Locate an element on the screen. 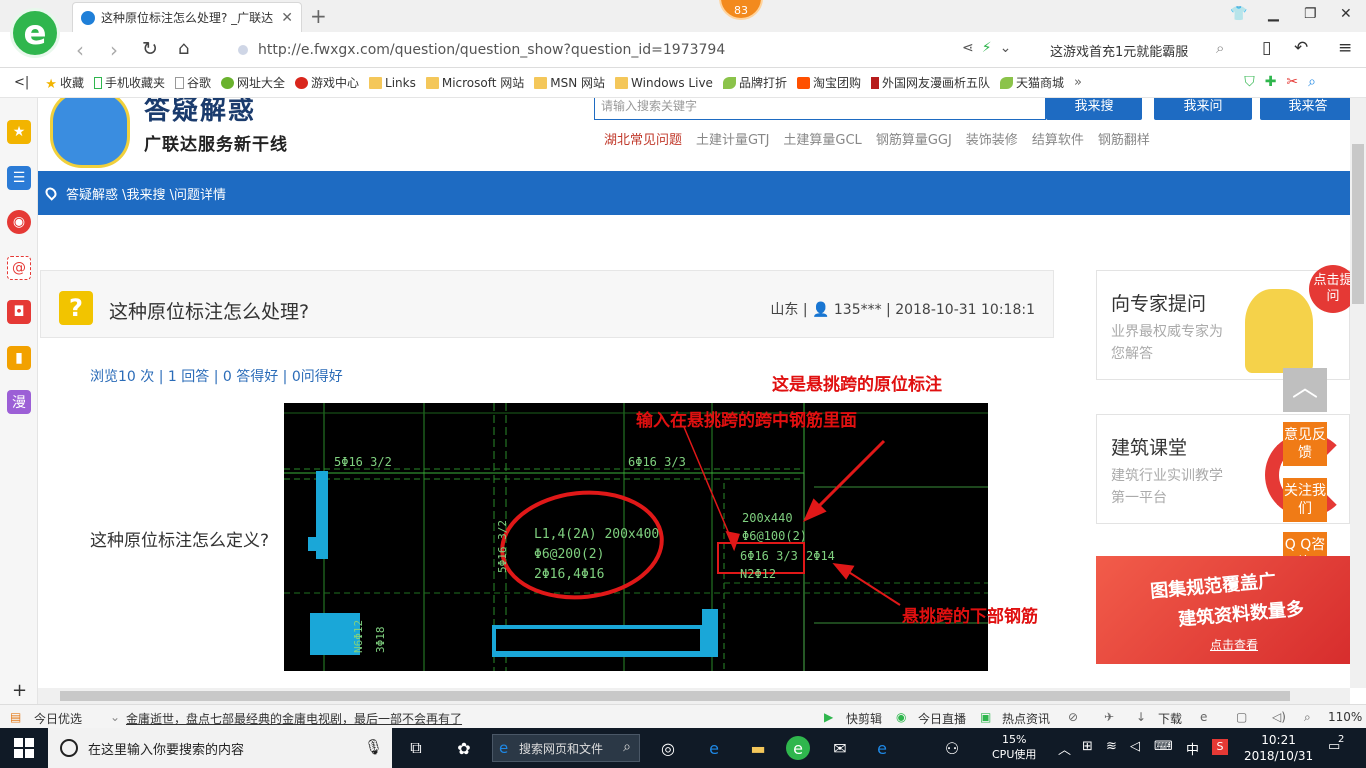 The width and height of the screenshot is (1366, 768). ask-expert-card: 向专家提问 业界最权威专家为您解答 点击提问 is located at coordinates (1223, 322).